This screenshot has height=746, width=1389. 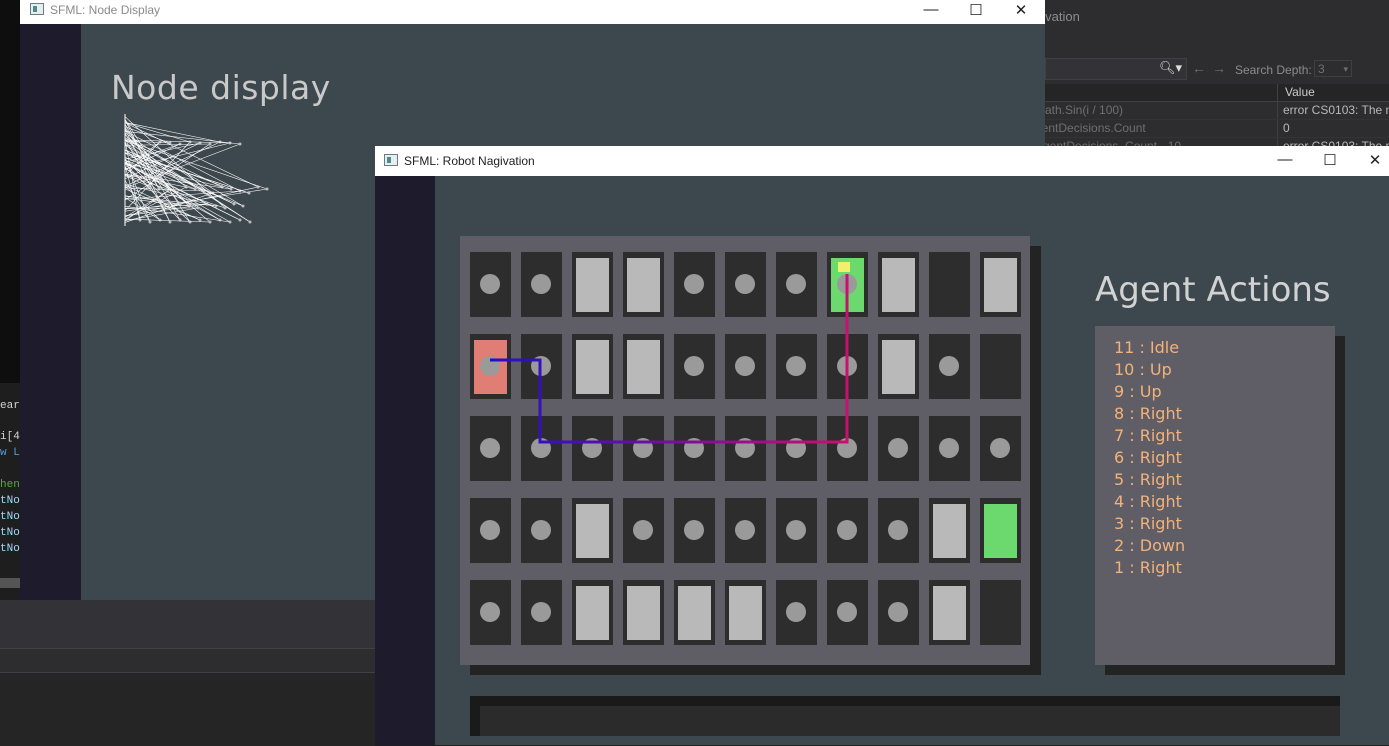 I want to click on nav-arrows-icon: ←→, so click(x=1212, y=68).